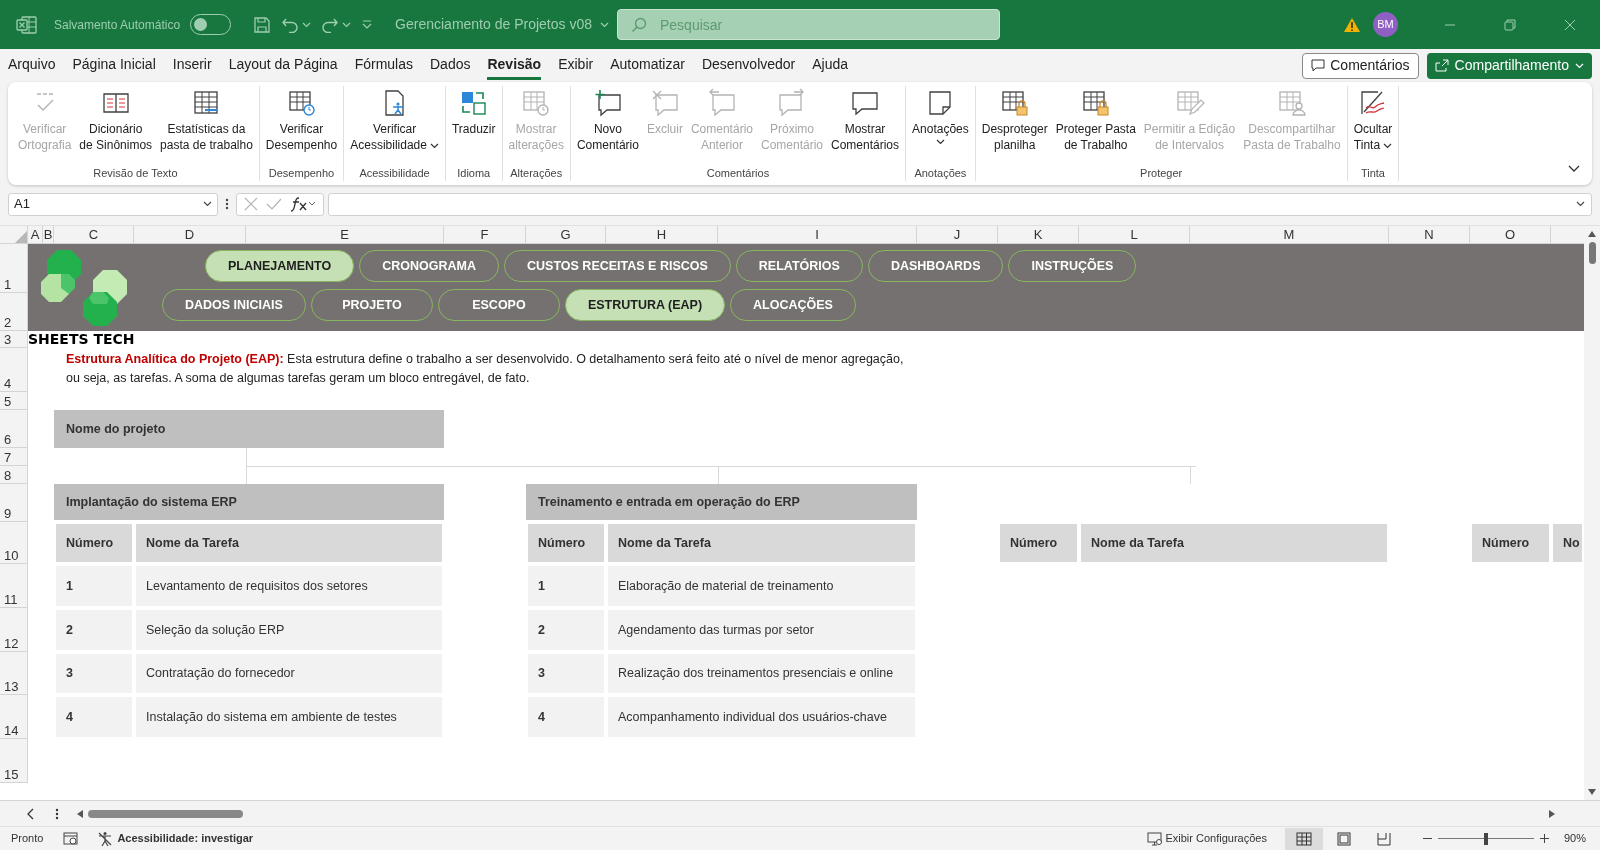 The height and width of the screenshot is (850, 1600). I want to click on scroll-right-icon, so click(1552, 813).